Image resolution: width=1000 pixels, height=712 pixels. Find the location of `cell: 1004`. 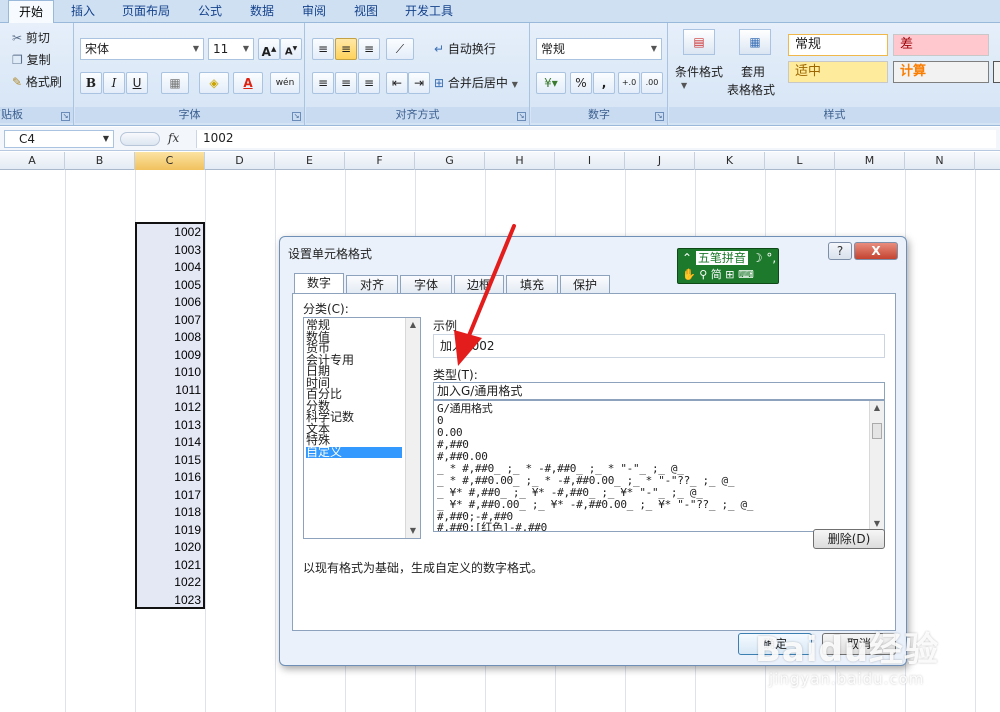

cell: 1004 is located at coordinates (170, 268).